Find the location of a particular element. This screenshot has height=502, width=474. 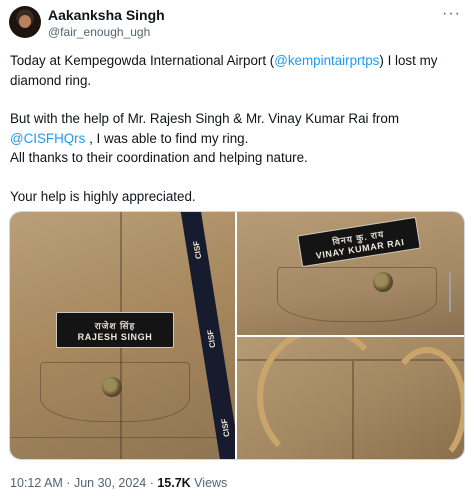

tweet-line-5: Your help is highly appreciated. is located at coordinates (103, 196).